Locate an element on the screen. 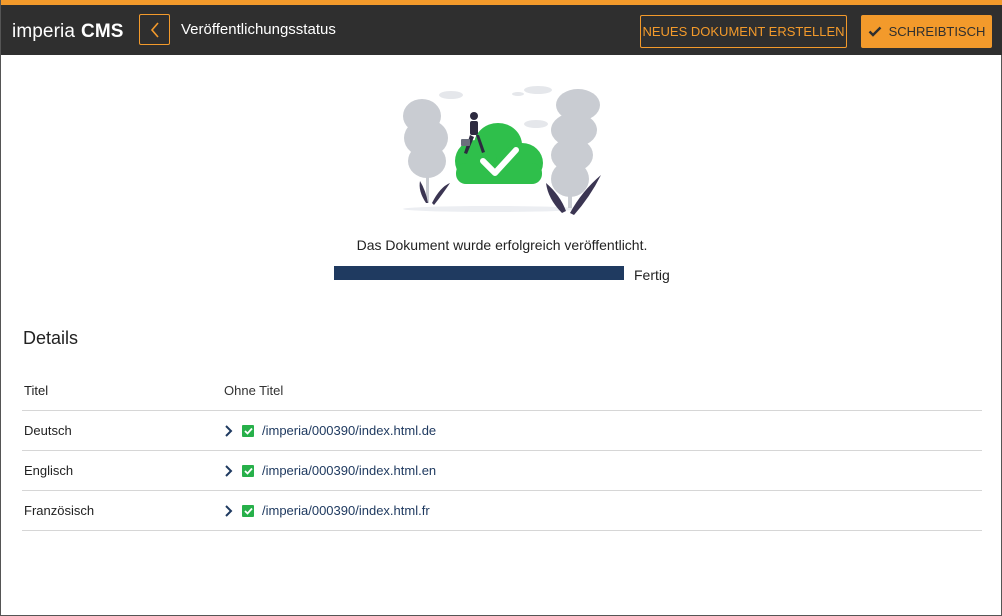 The width and height of the screenshot is (1002, 616). chevron-left-icon is located at coordinates (154, 29).